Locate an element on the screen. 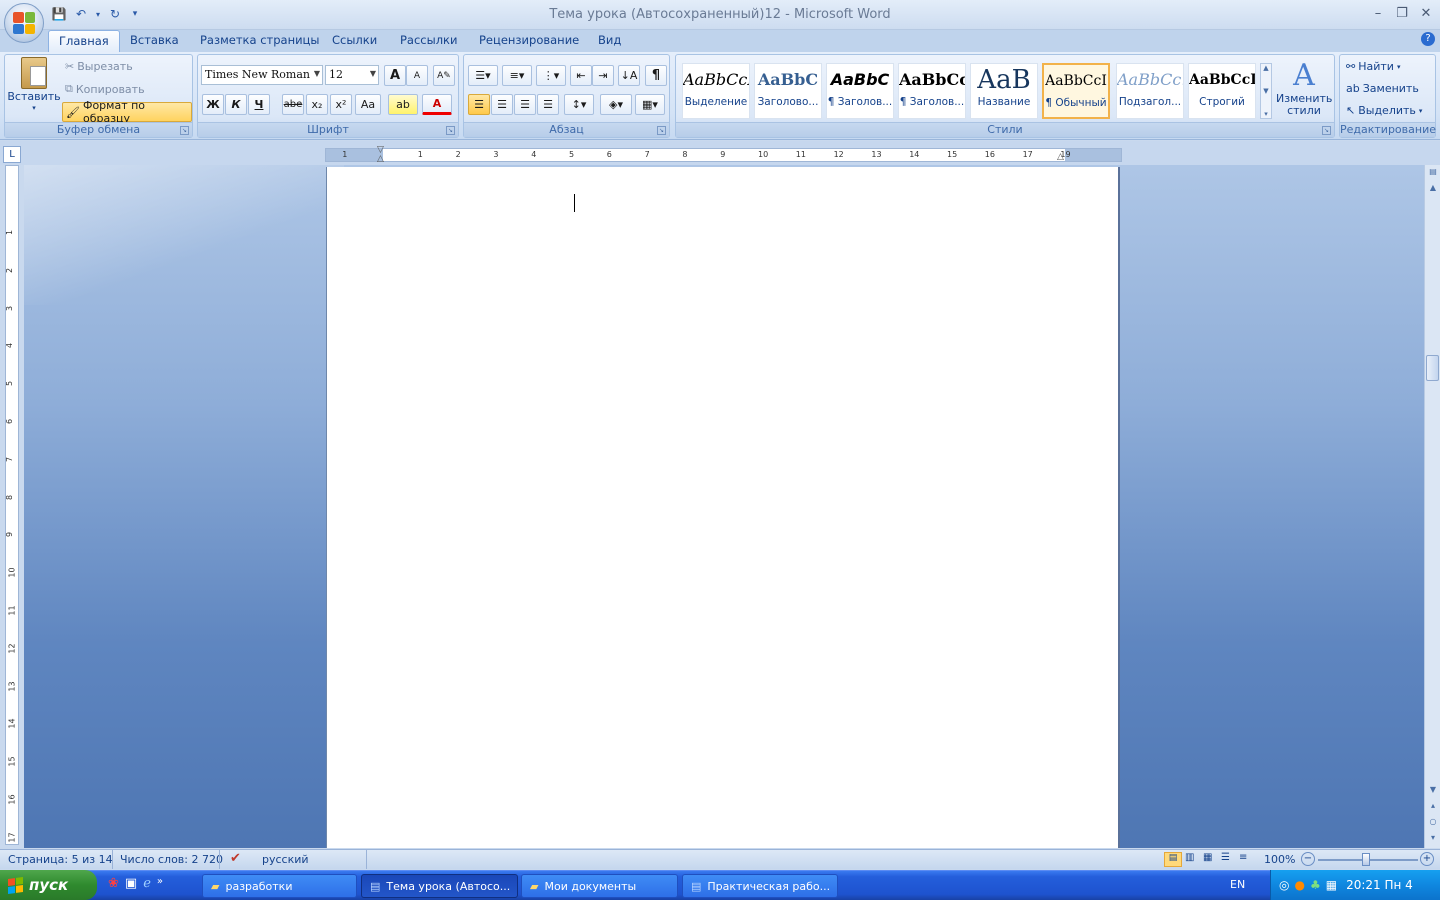 This screenshot has height=900, width=1440. right-indent-icon: △ is located at coordinates (1060, 157).